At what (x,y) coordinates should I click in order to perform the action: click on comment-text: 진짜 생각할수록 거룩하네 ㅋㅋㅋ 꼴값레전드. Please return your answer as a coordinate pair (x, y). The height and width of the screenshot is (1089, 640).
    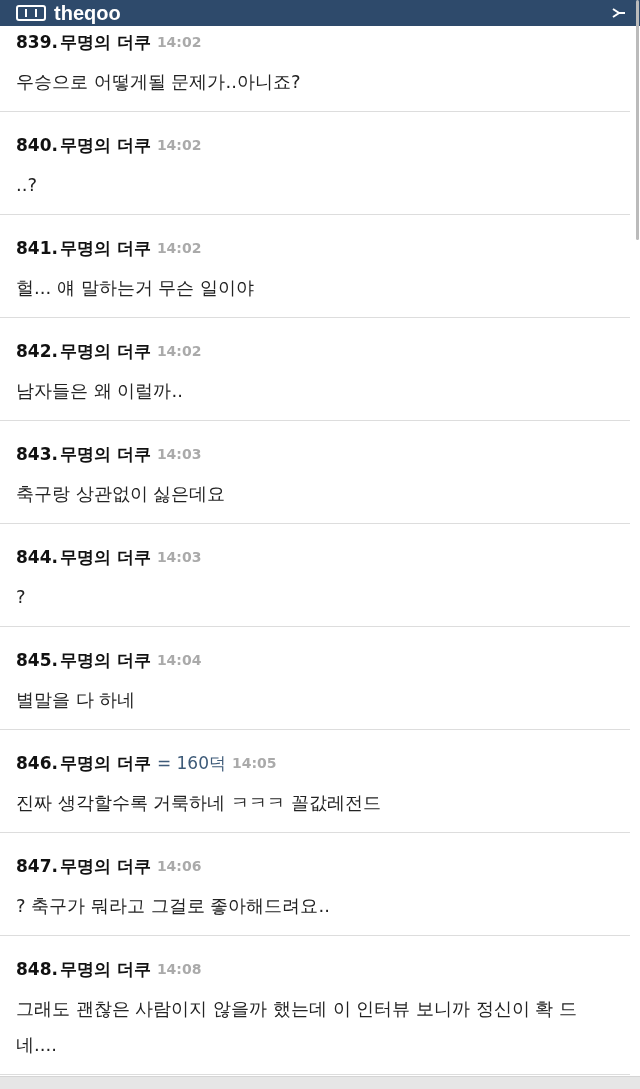
    Looking at the image, I should click on (199, 803).